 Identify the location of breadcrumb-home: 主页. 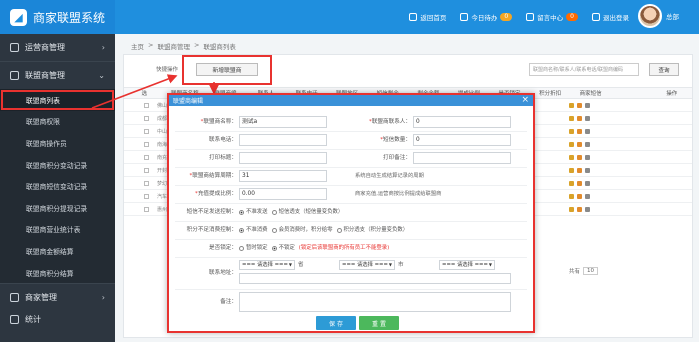
(137, 46).